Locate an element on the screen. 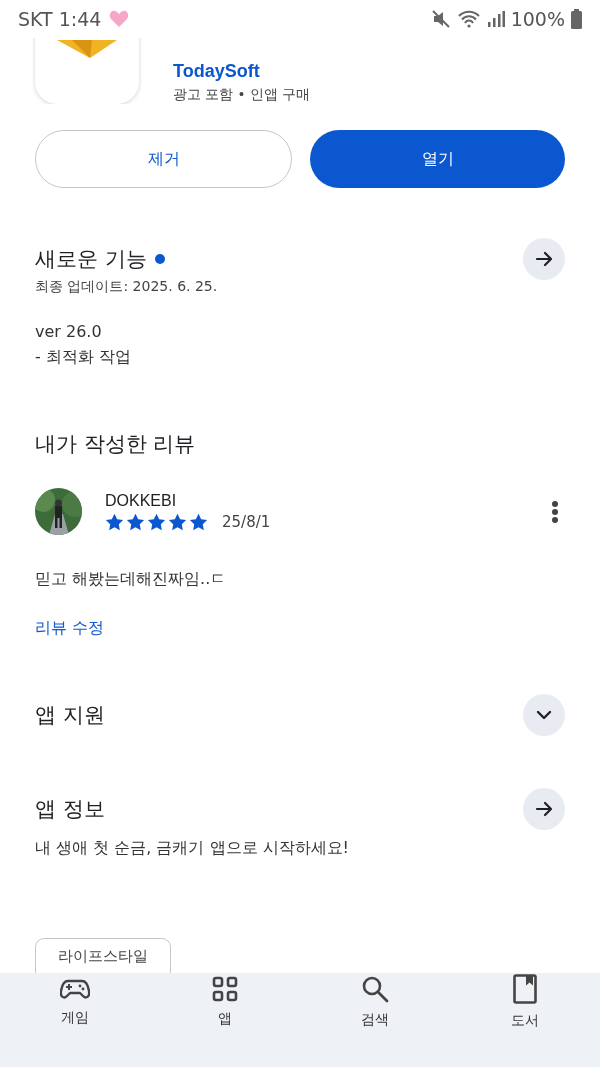  apps-grid-icon is located at coordinates (225, 989).